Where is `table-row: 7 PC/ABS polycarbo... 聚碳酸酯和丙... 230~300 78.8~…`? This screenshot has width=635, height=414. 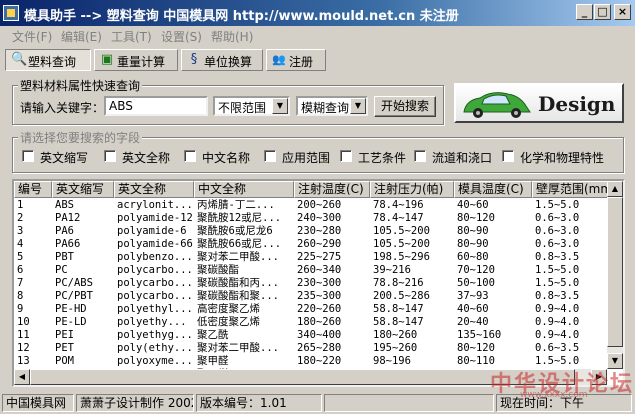 table-row: 7 PC/ABS polycarbo... 聚碳酸酯和丙... 230~300 78.8~… is located at coordinates (314, 283).